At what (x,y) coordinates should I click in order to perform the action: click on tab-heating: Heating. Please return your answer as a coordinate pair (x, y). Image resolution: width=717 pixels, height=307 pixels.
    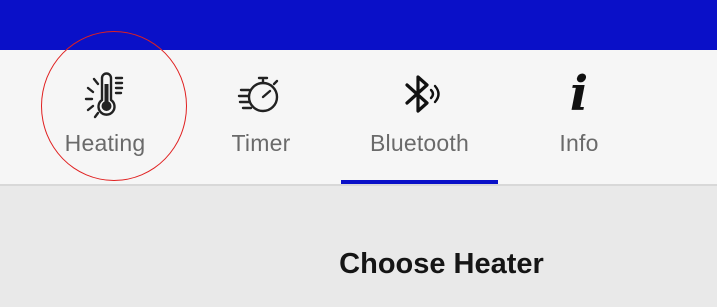
    Looking at the image, I should click on (105, 117).